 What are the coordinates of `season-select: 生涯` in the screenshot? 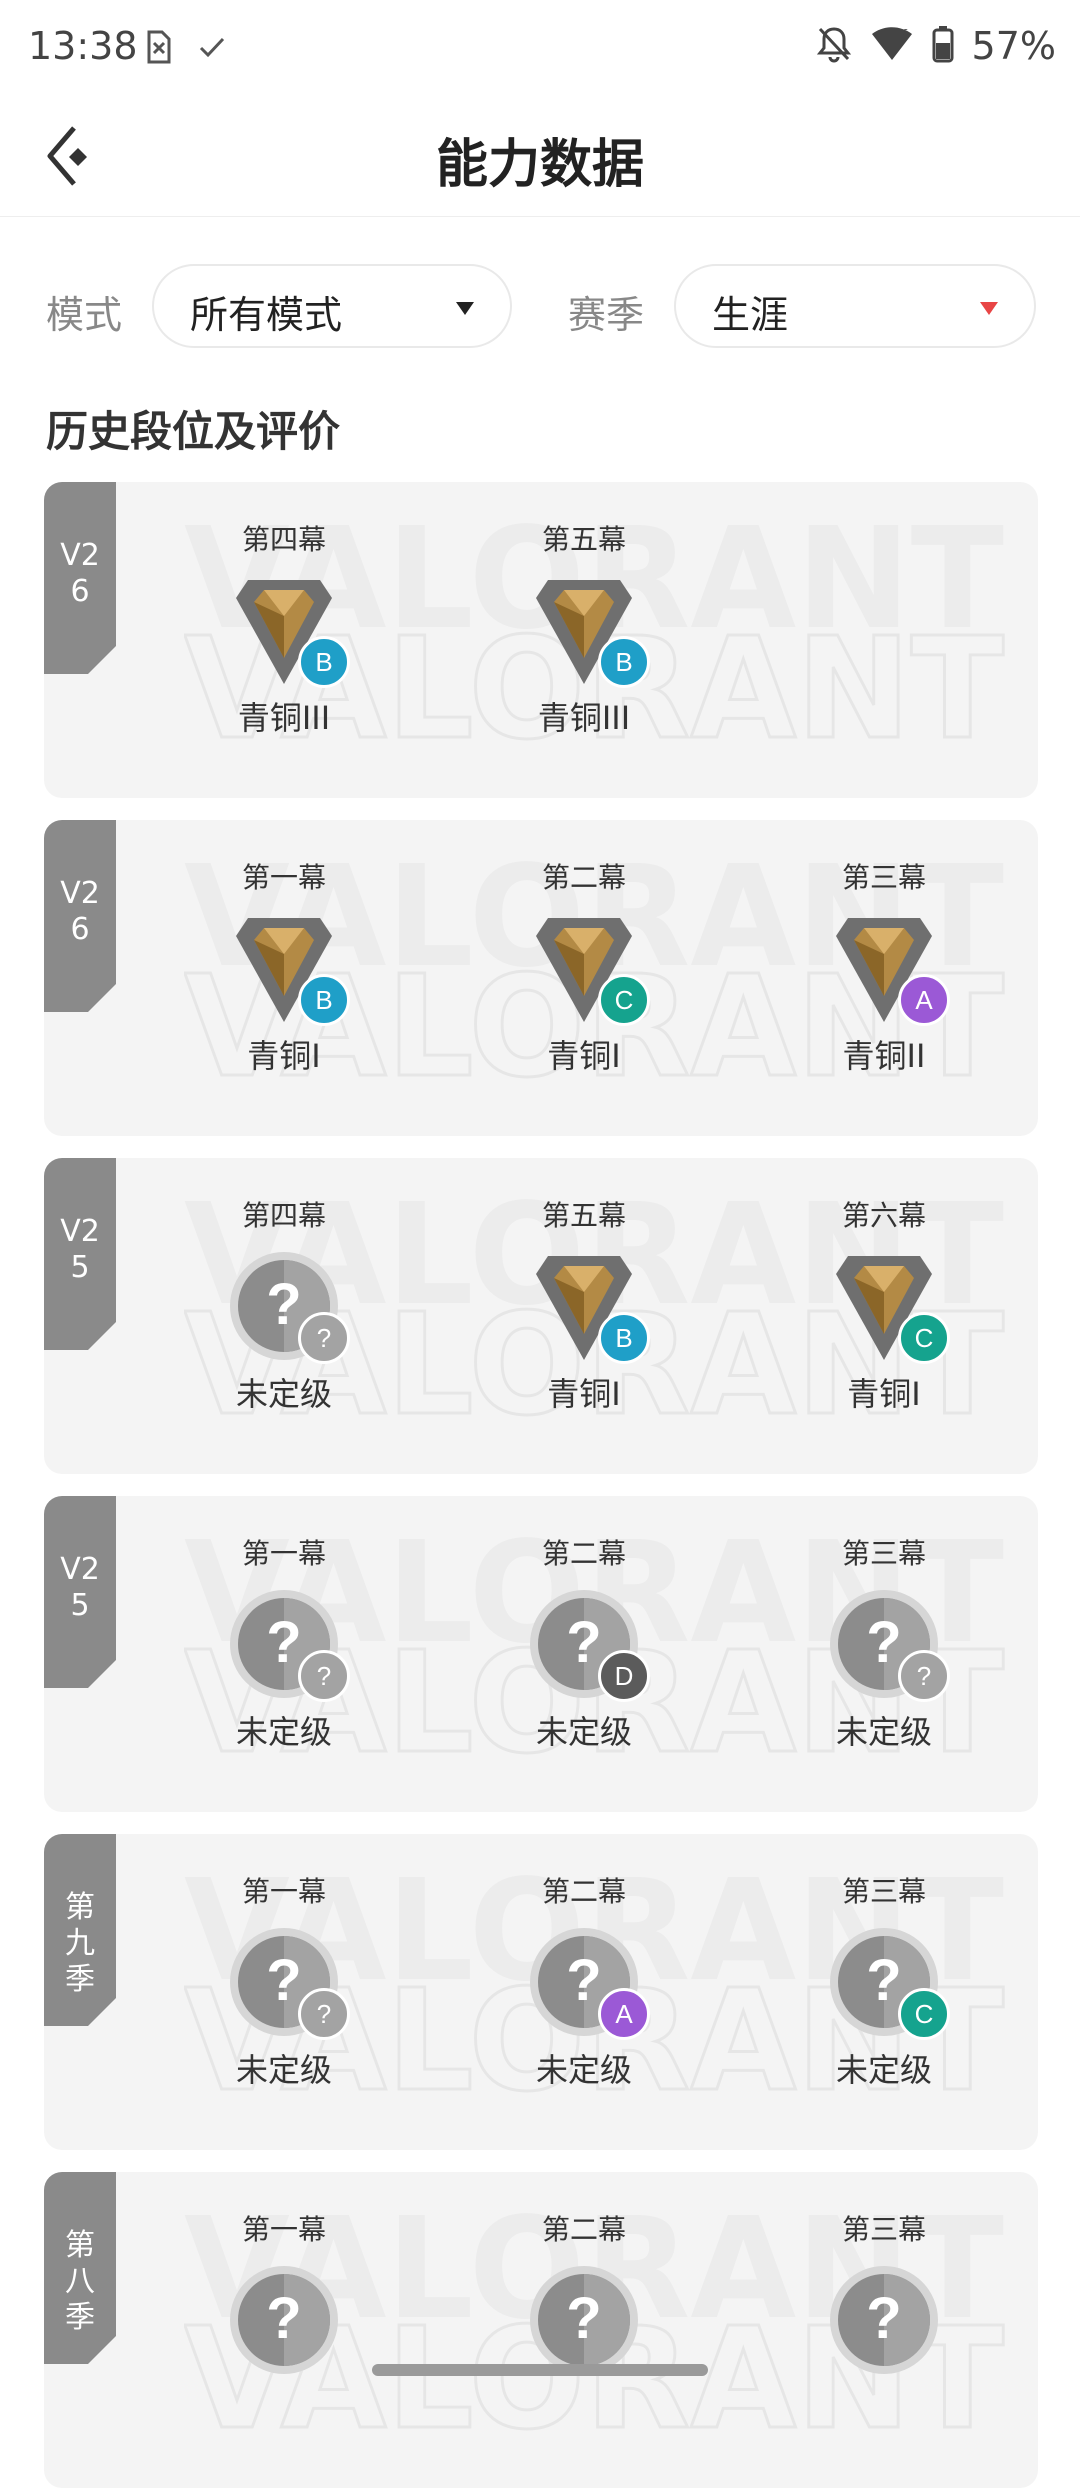 It's located at (855, 306).